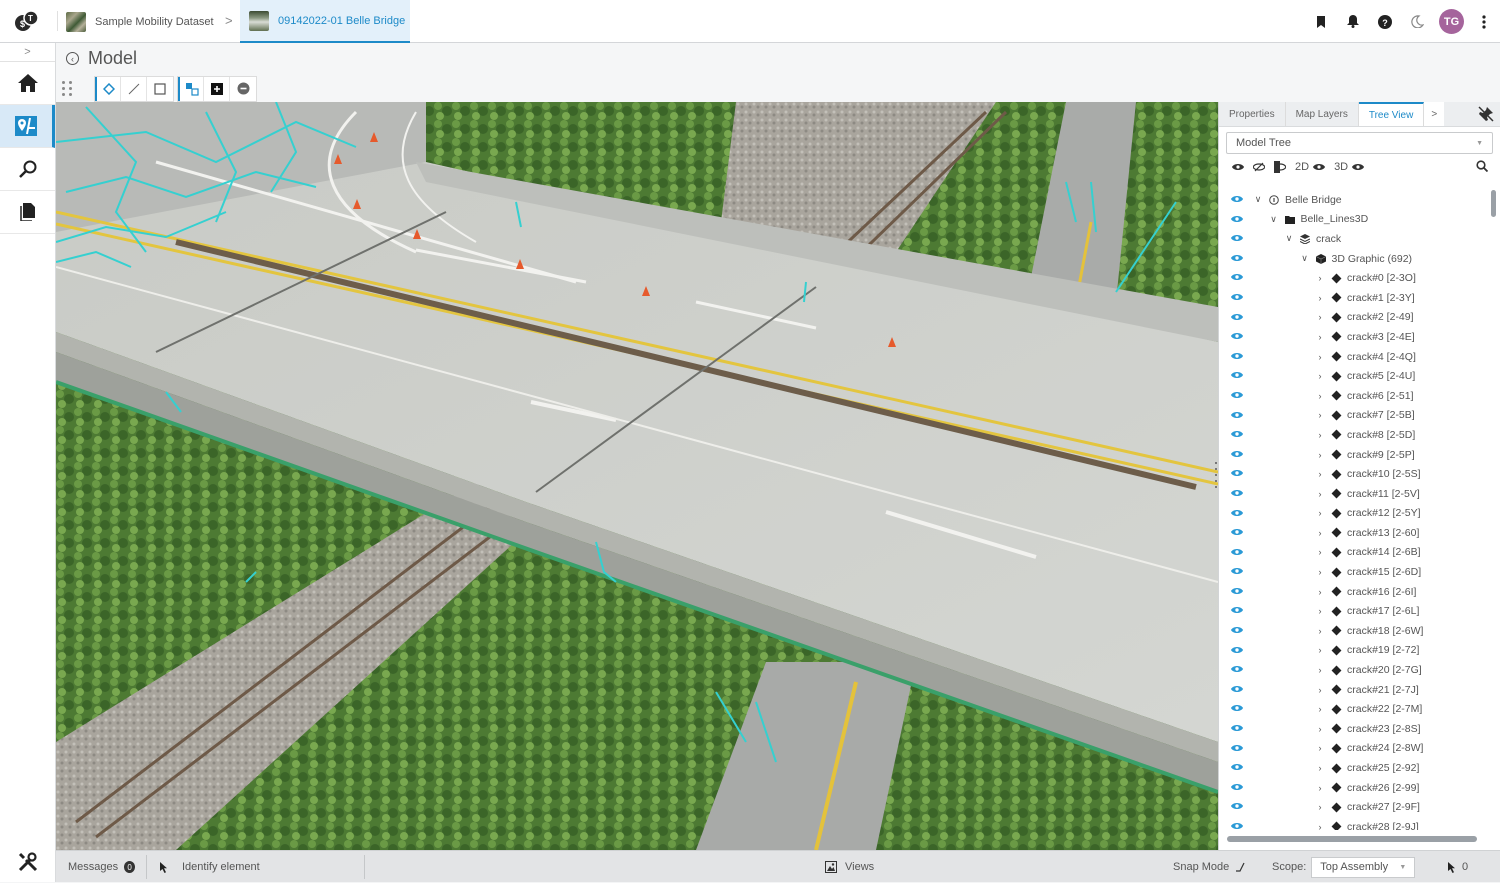 This screenshot has width=1500, height=883. I want to click on tree-node: › crack#8 [2-5D], so click(1354, 435).